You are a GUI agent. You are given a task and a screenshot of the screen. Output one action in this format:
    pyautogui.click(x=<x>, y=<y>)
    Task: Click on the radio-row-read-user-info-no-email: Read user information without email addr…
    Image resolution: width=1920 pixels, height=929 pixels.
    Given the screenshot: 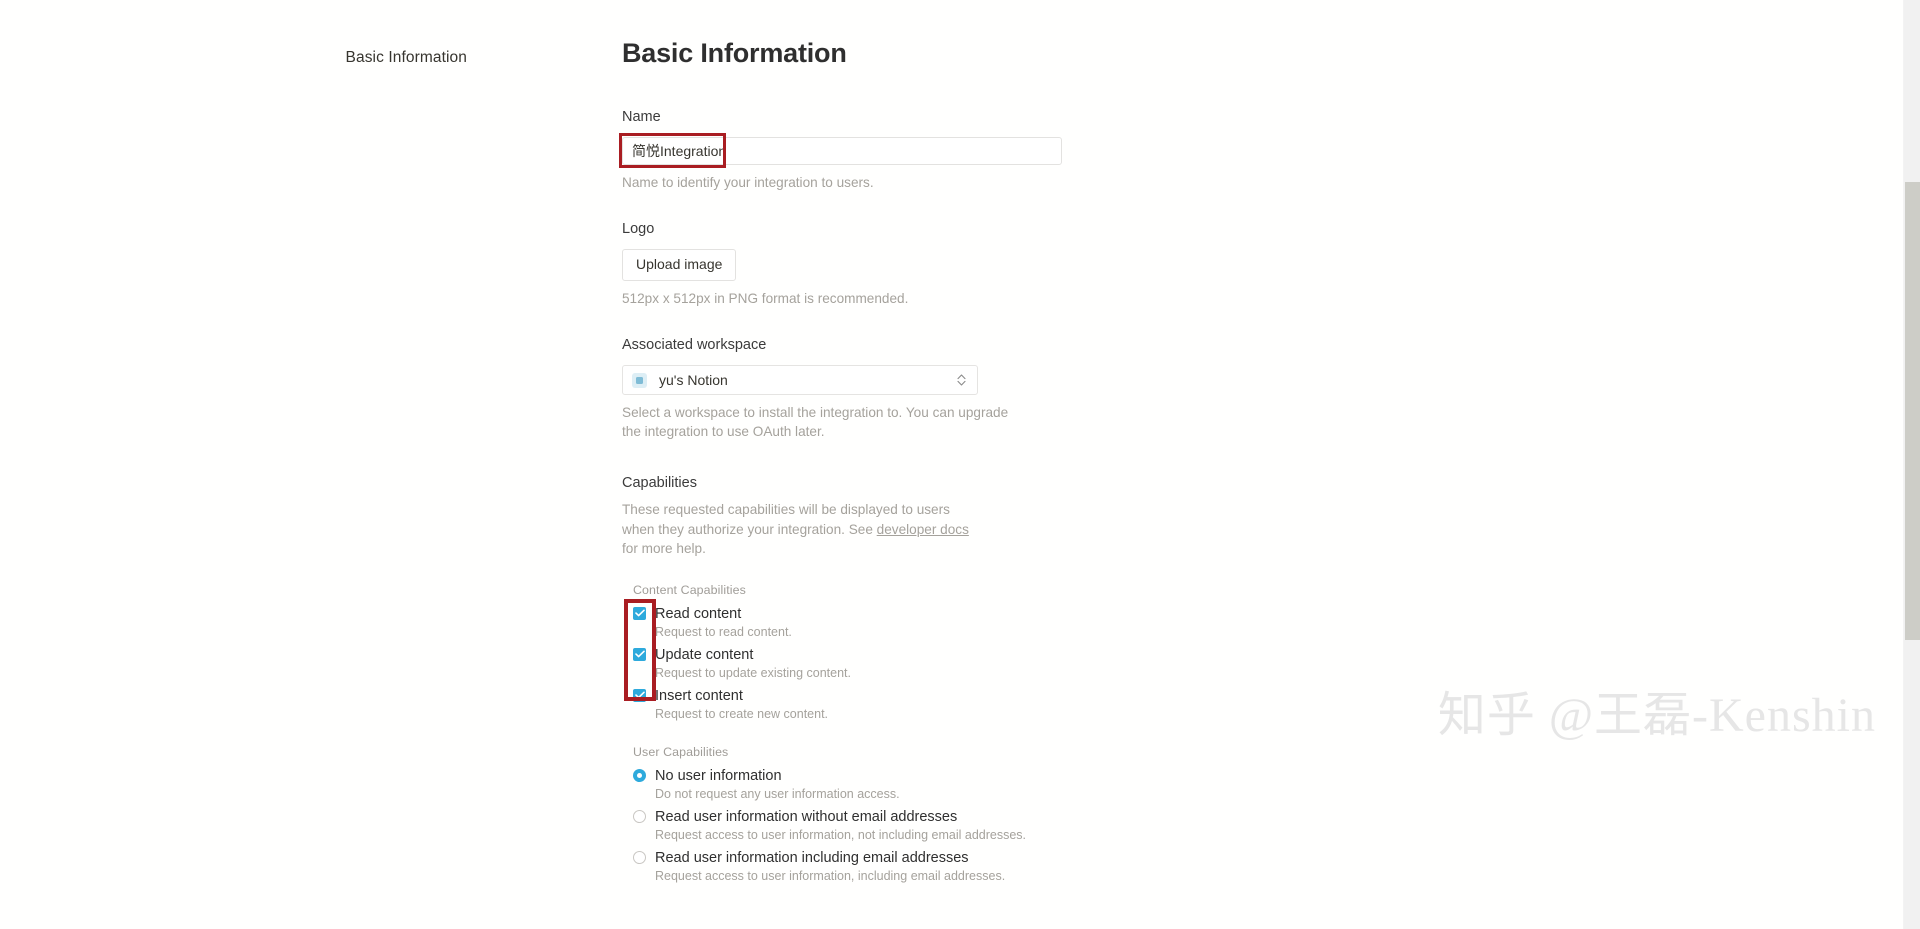 What is the action you would take?
    pyautogui.click(x=847, y=826)
    